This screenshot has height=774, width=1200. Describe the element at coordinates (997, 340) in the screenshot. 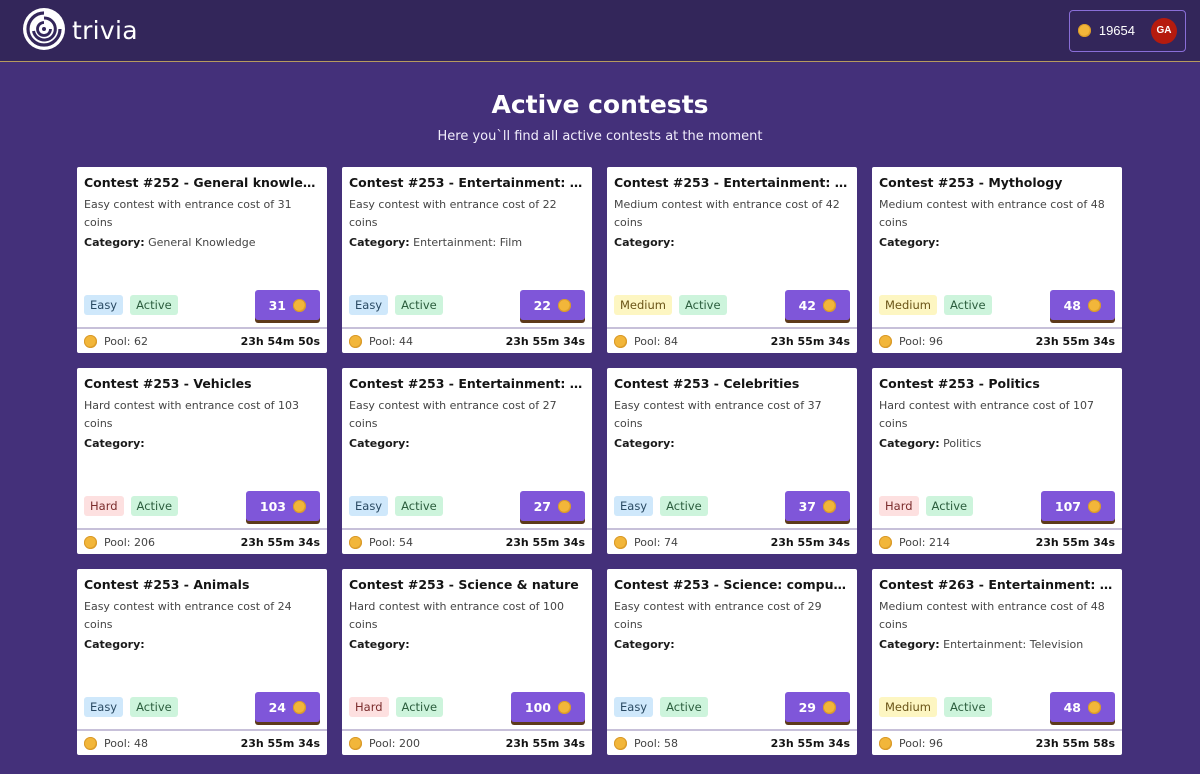

I see `card-footer: Pool: 96 23h 55m 34s` at that location.